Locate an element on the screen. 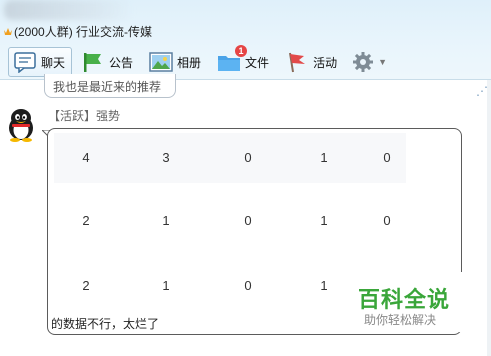 The image size is (491, 356). watermark: 百科全说 助你轻松解决 is located at coordinates (409, 302).